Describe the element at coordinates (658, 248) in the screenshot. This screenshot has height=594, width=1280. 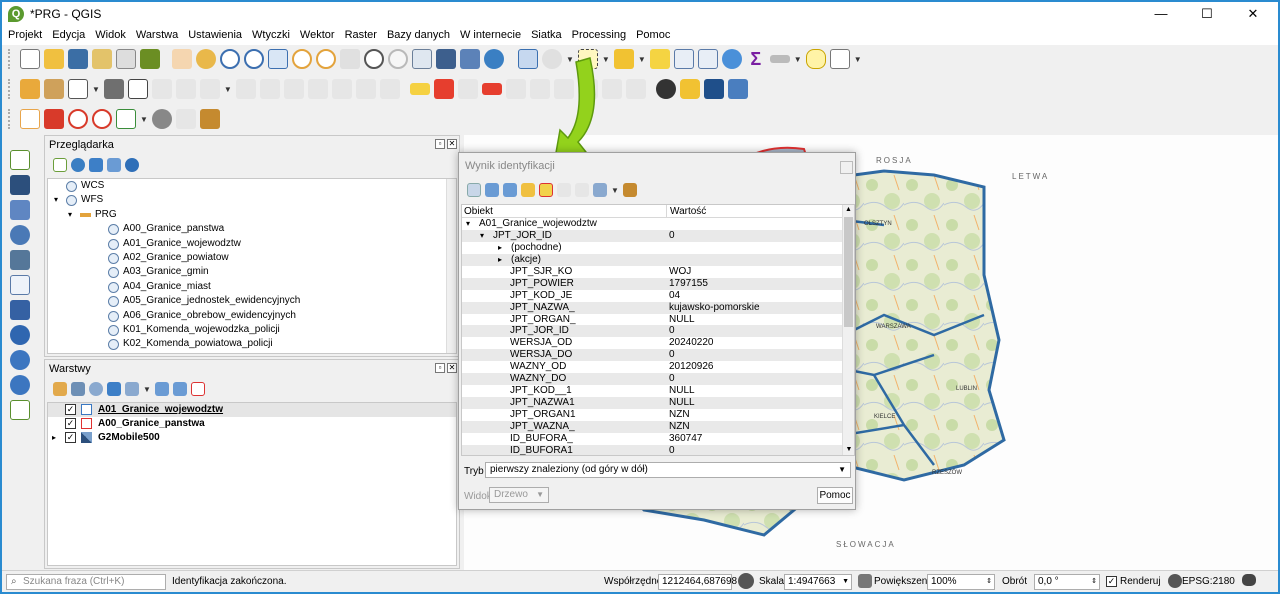
I see `result-row: ▸ (pochodne)` at that location.